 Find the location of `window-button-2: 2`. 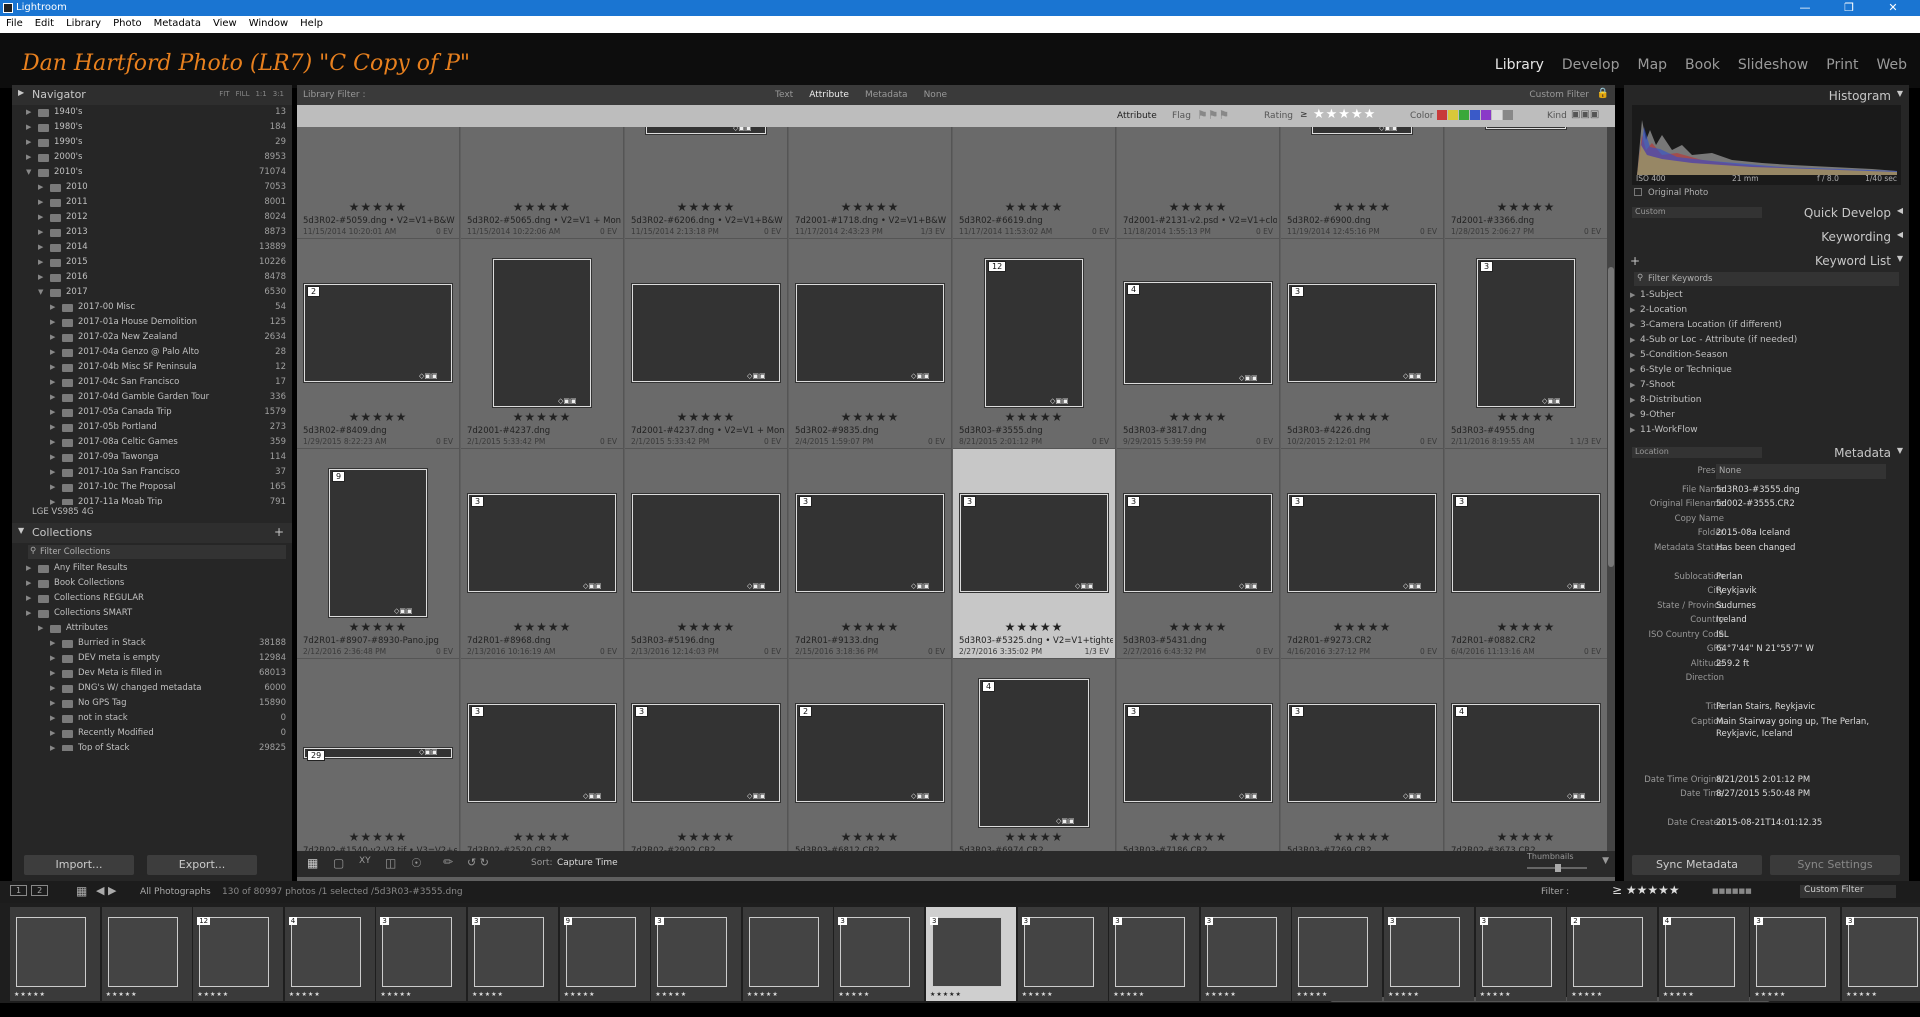

window-button-2: 2 is located at coordinates (40, 890).